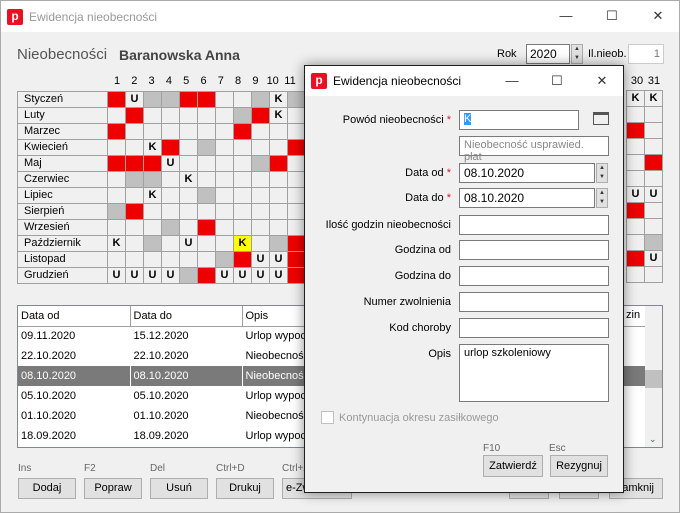  What do you see at coordinates (534, 225) in the screenshot?
I see `hours-input` at bounding box center [534, 225].